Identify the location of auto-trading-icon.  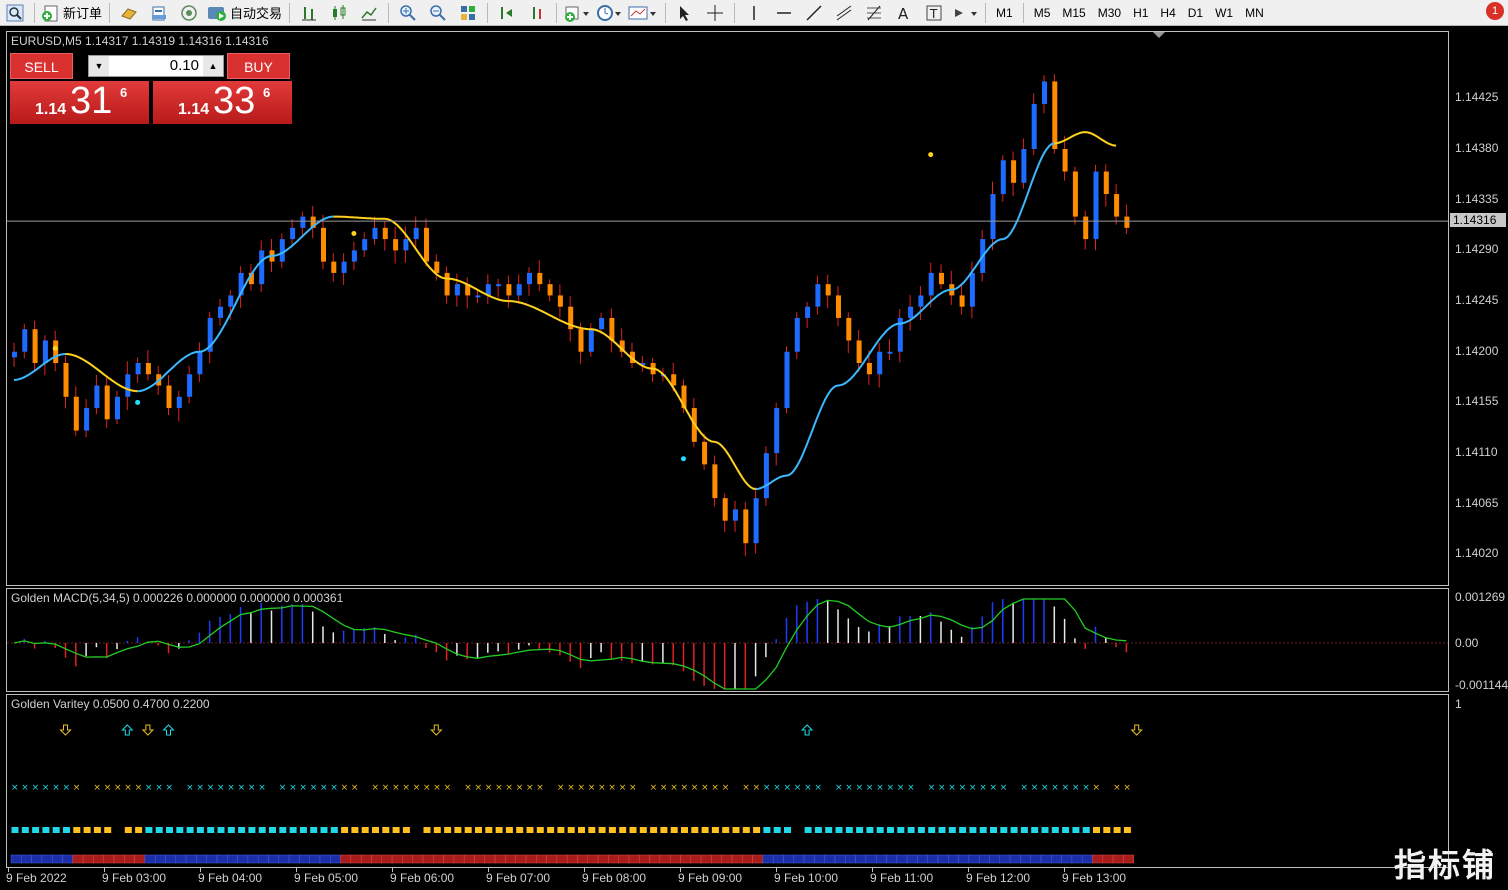
(217, 13).